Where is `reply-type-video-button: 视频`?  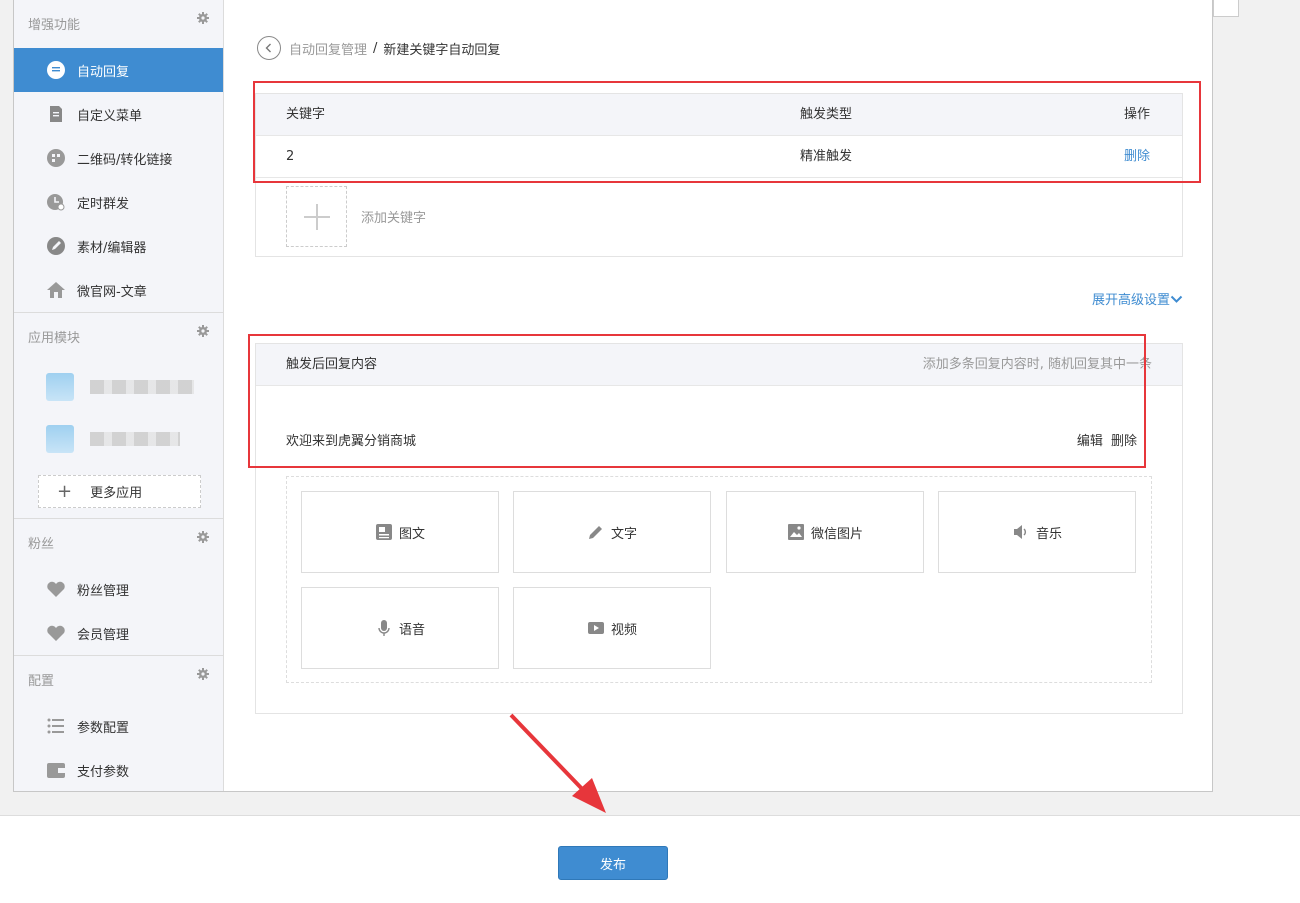 reply-type-video-button: 视频 is located at coordinates (612, 628).